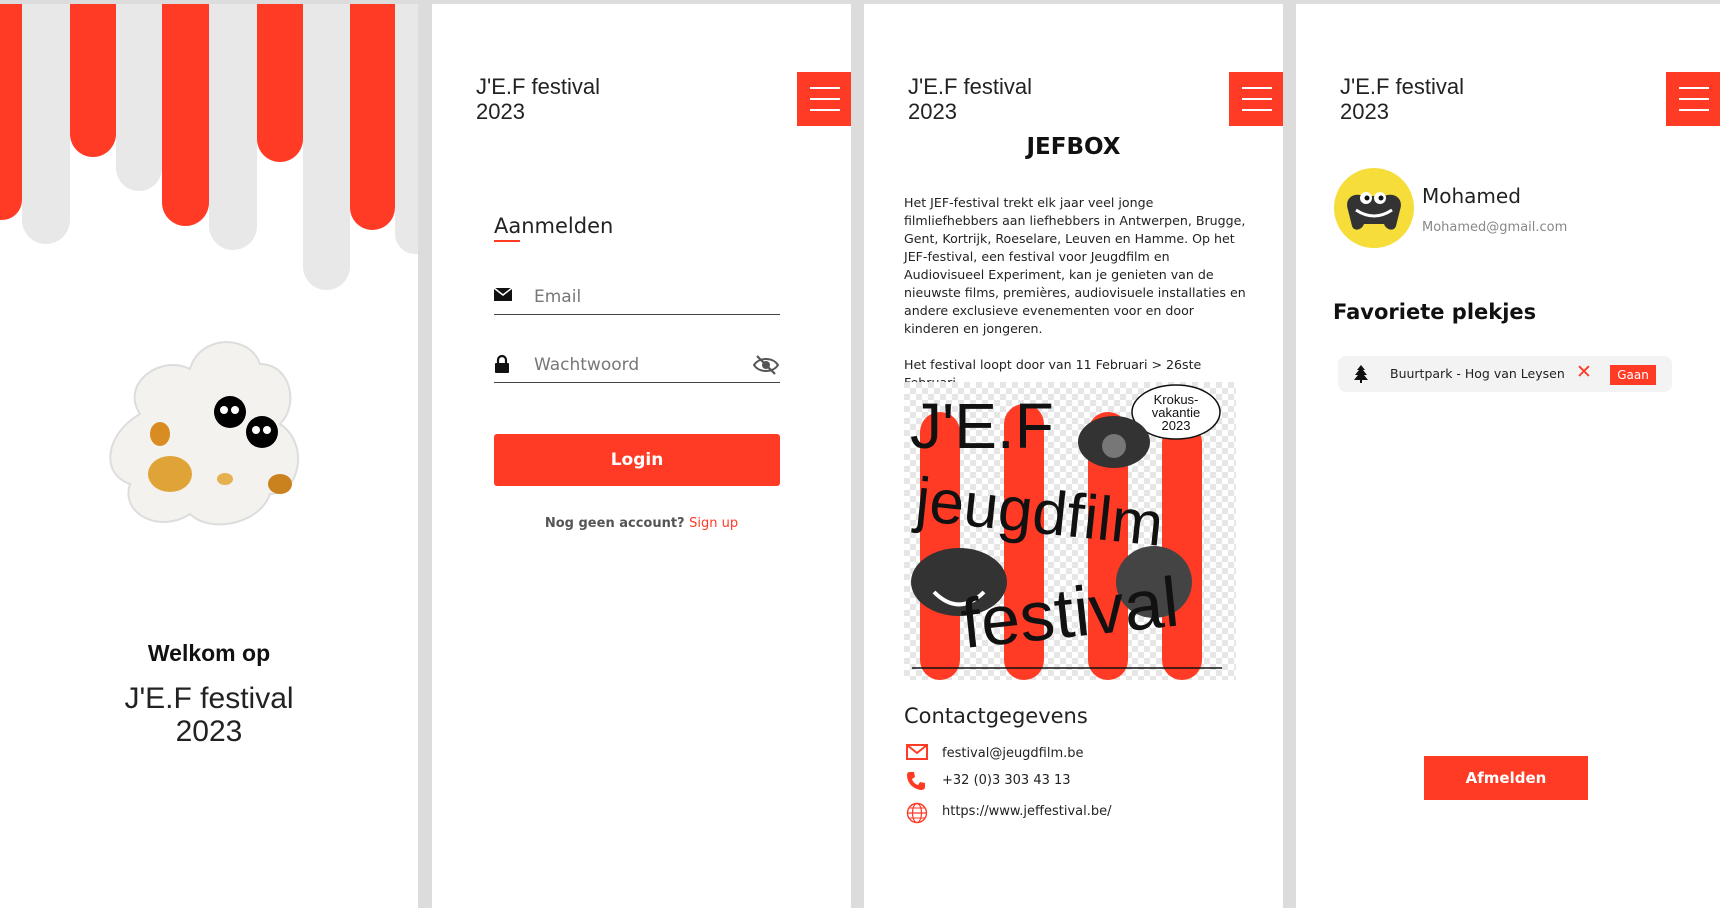  What do you see at coordinates (1495, 227) in the screenshot?
I see `profile-email: Mohamed@gmail.com` at bounding box center [1495, 227].